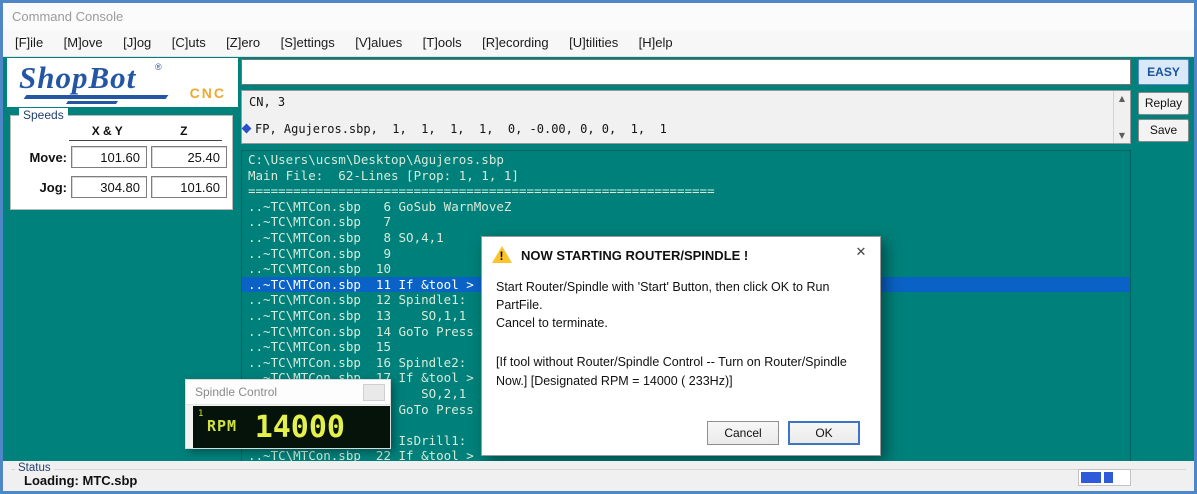 This screenshot has height=494, width=1197. Describe the element at coordinates (222, 426) in the screenshot. I see `rpm-label: RPM` at that location.